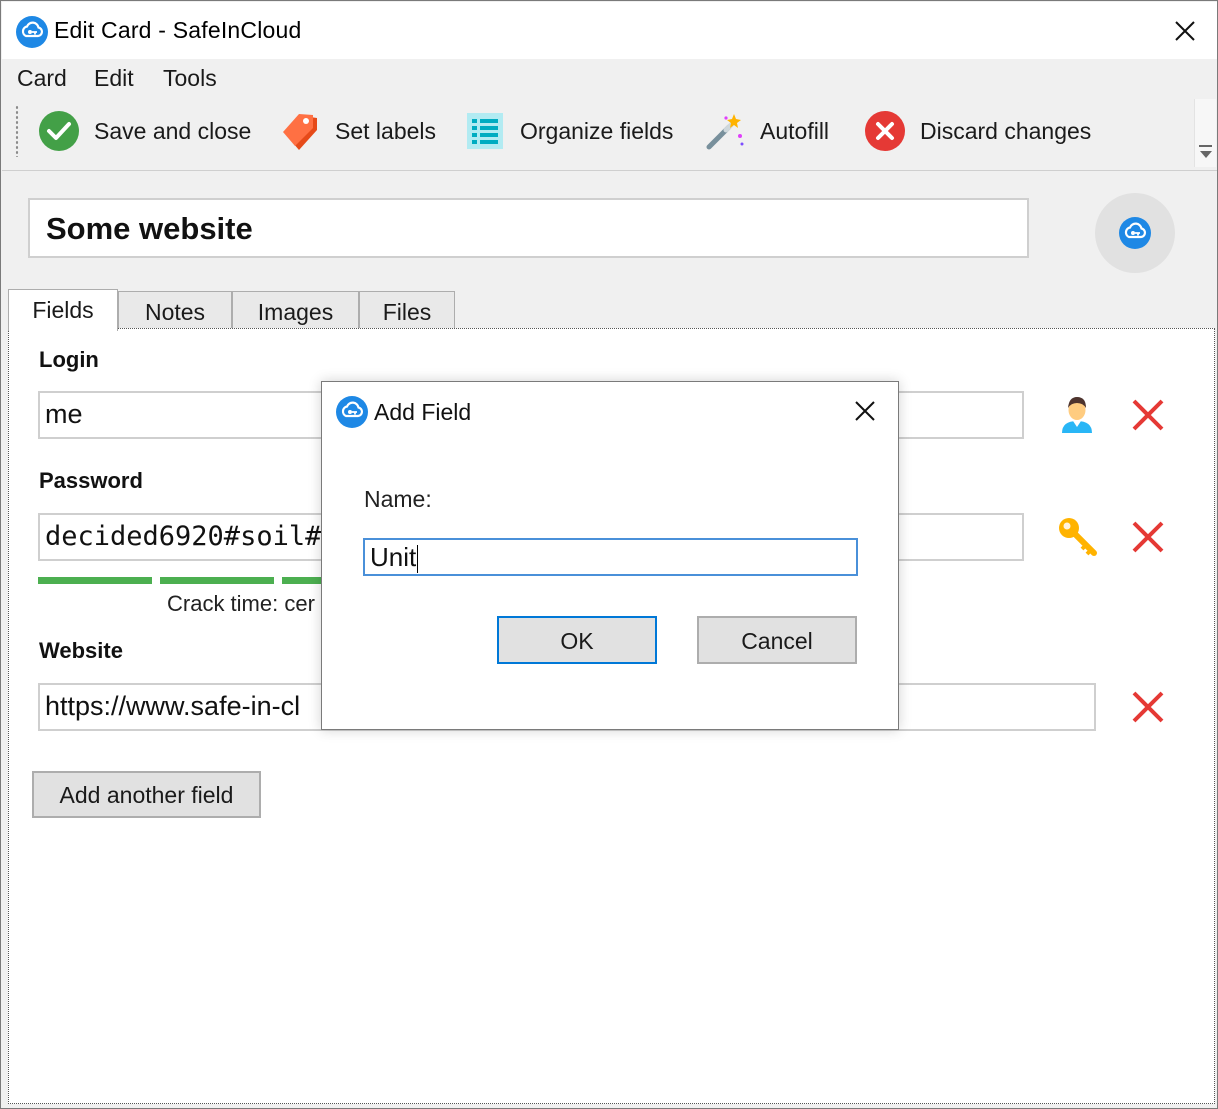 This screenshot has height=1109, width=1218. I want to click on menu-card: Card, so click(42, 78).